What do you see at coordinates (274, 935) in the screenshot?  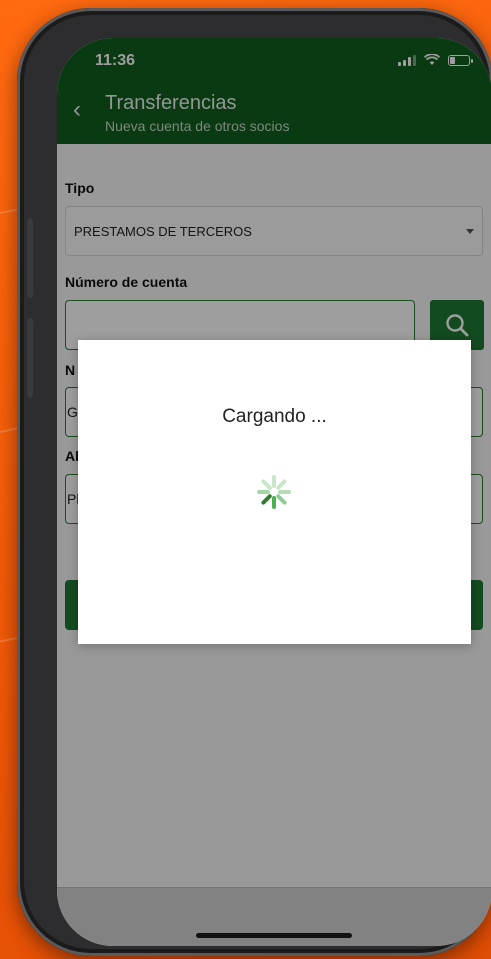 I see `home-indicator` at bounding box center [274, 935].